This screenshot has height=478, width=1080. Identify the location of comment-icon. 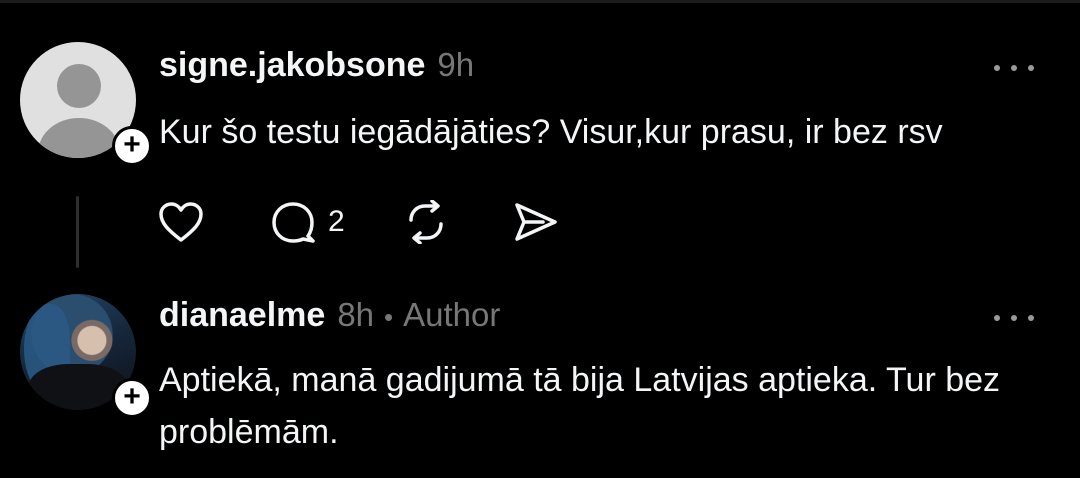
(293, 222).